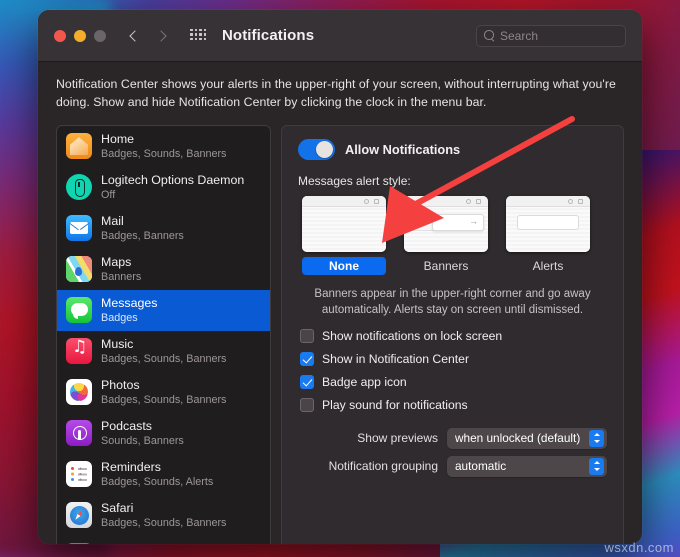  Describe the element at coordinates (163, 310) in the screenshot. I see `app-list-item: Messages Badges` at that location.